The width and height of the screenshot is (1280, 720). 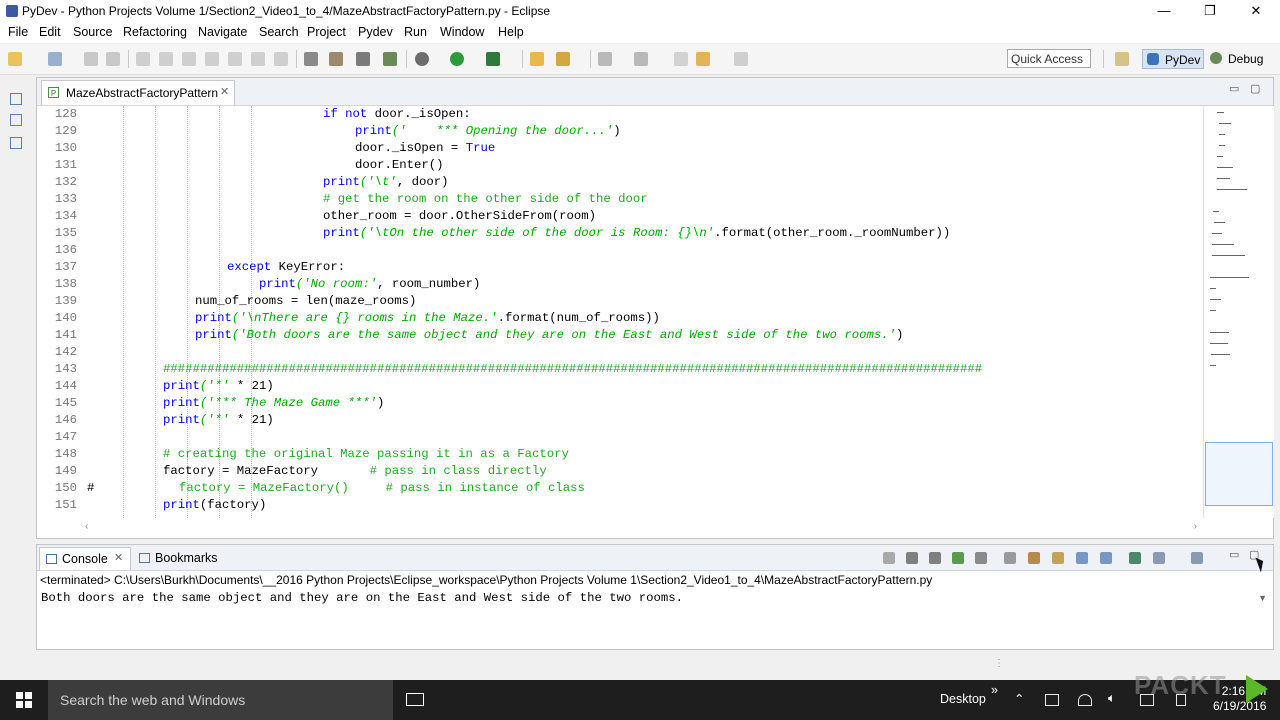 I want to click on perspective-pydev: PyDev, so click(x=1173, y=59).